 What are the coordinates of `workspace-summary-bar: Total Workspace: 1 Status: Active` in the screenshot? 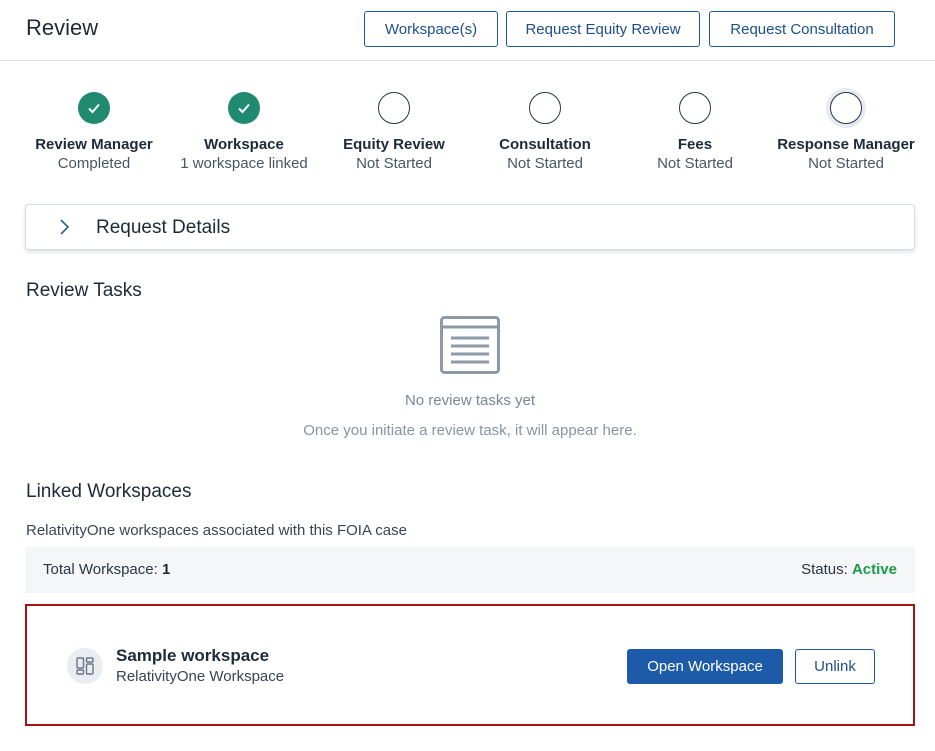 It's located at (470, 570).